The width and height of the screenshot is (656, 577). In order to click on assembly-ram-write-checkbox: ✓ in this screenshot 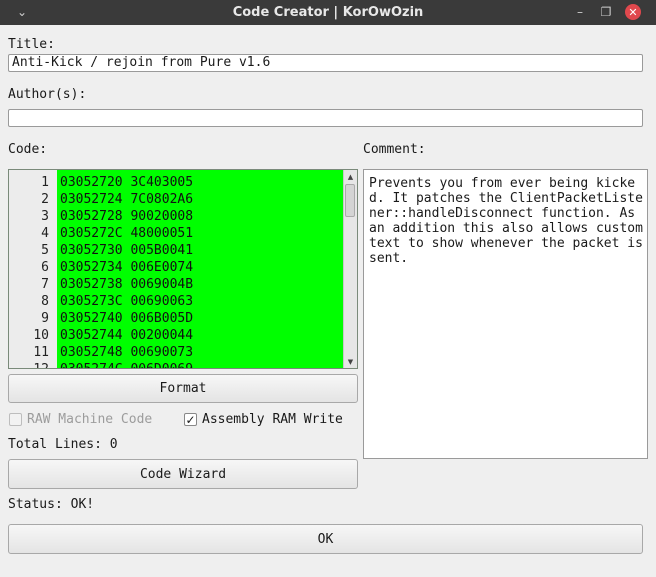, I will do `click(190, 419)`.